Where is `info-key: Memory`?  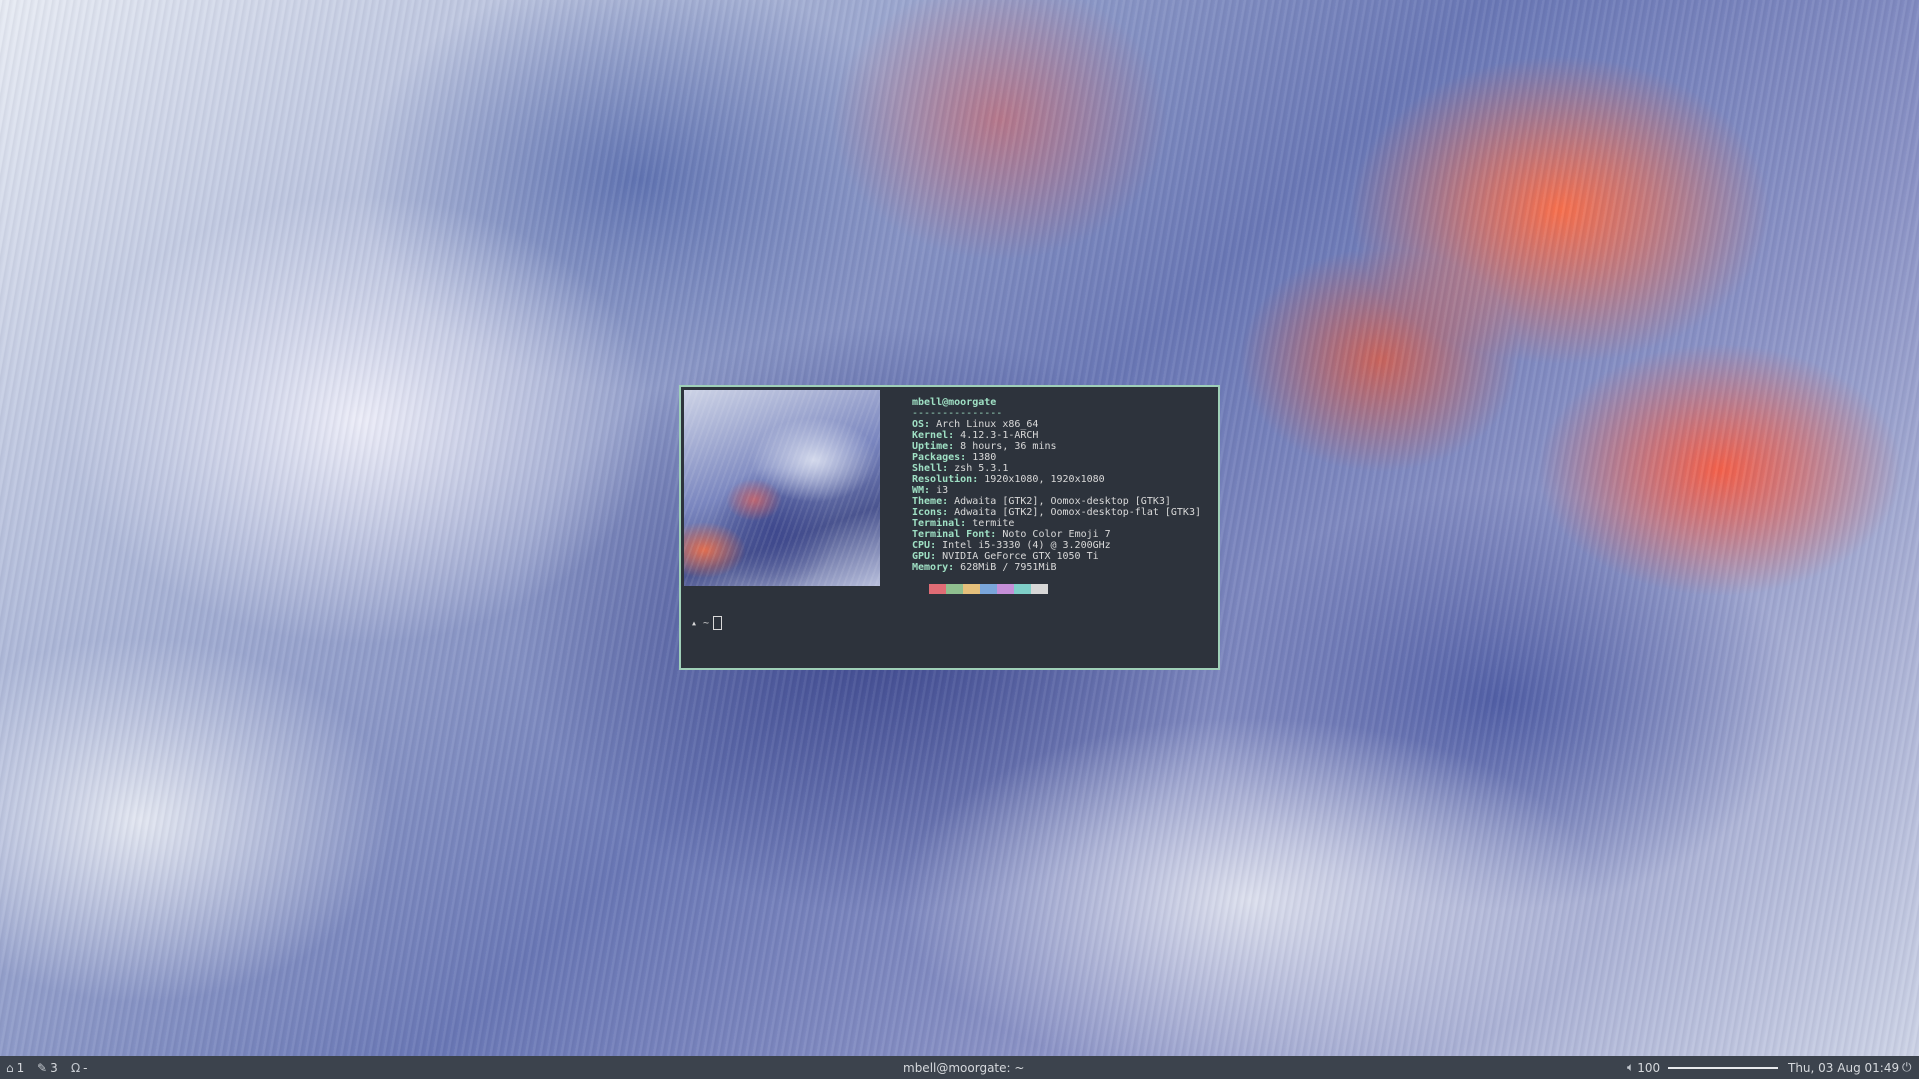
info-key: Memory is located at coordinates (930, 567).